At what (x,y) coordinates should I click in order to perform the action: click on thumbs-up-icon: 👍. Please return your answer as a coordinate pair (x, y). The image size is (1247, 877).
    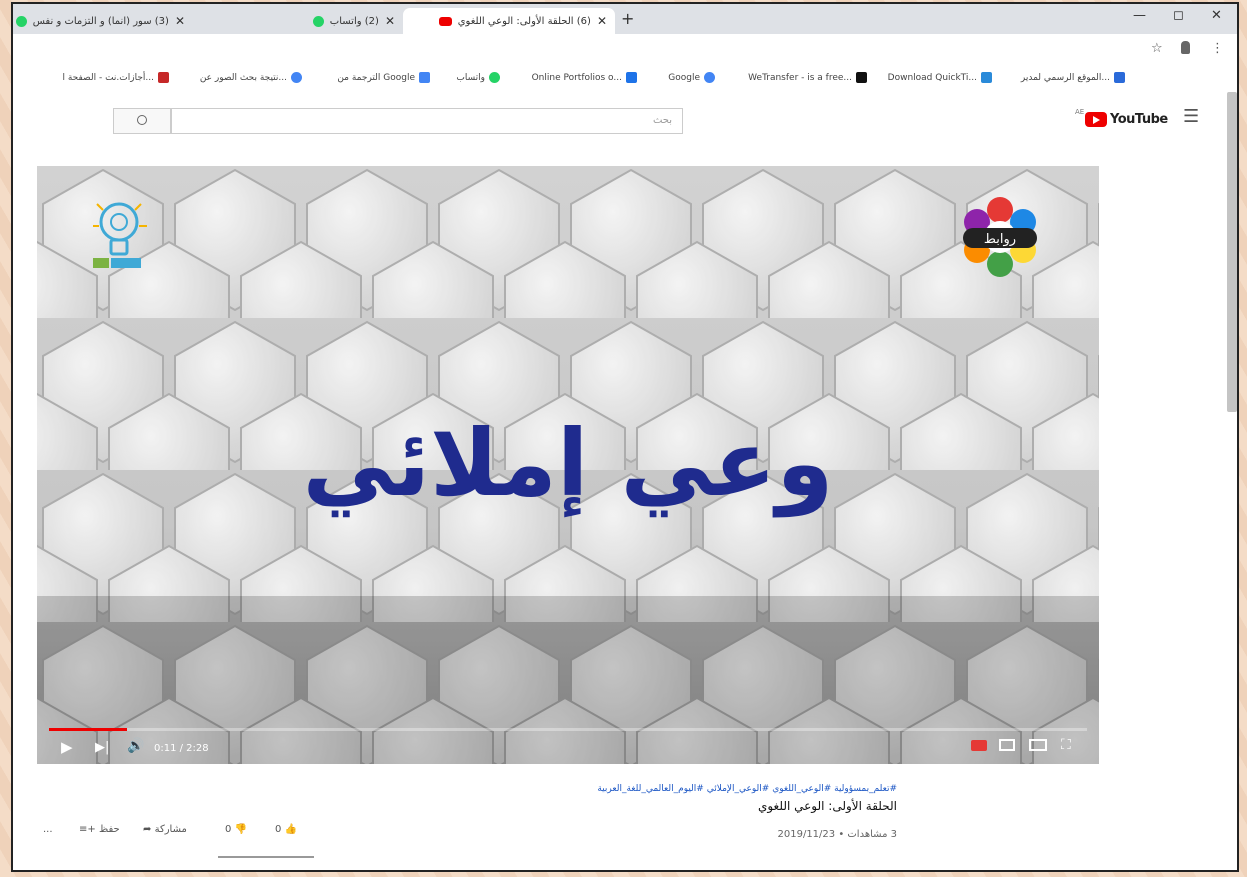
    Looking at the image, I should click on (291, 829).